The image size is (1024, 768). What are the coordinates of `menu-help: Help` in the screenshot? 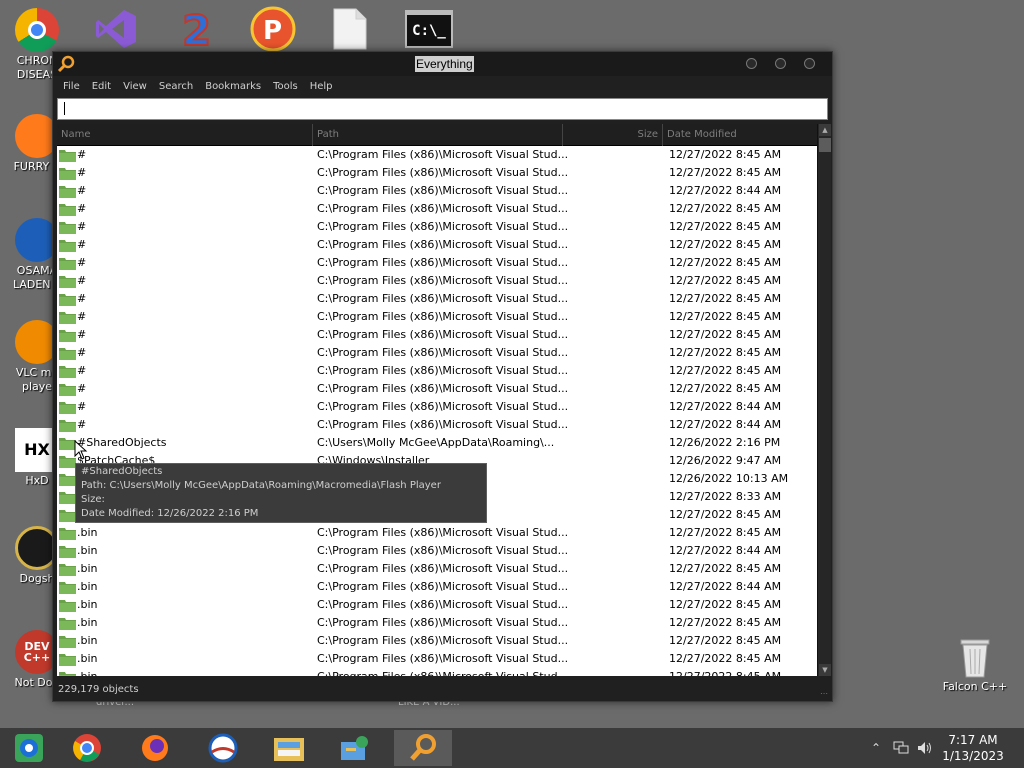 It's located at (321, 86).